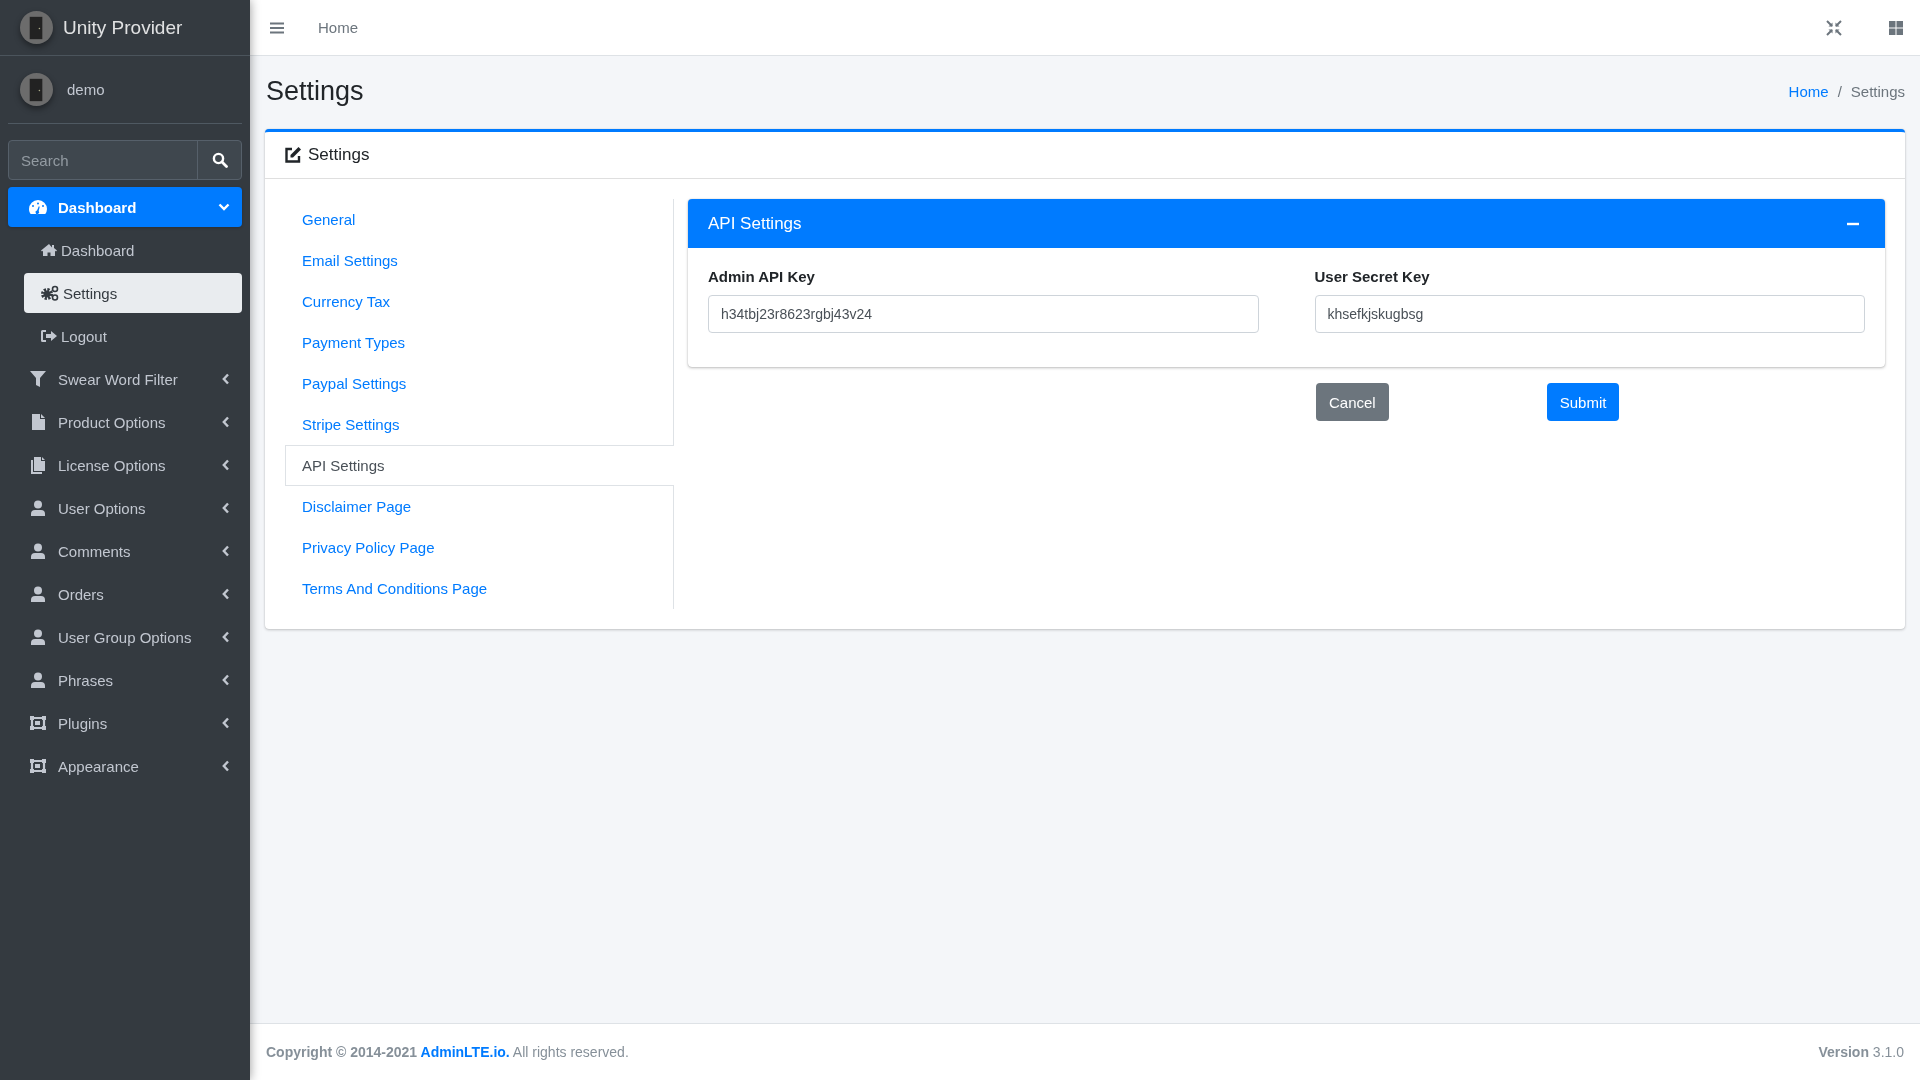 The image size is (1920, 1080). I want to click on search-field: Search, so click(125, 160).